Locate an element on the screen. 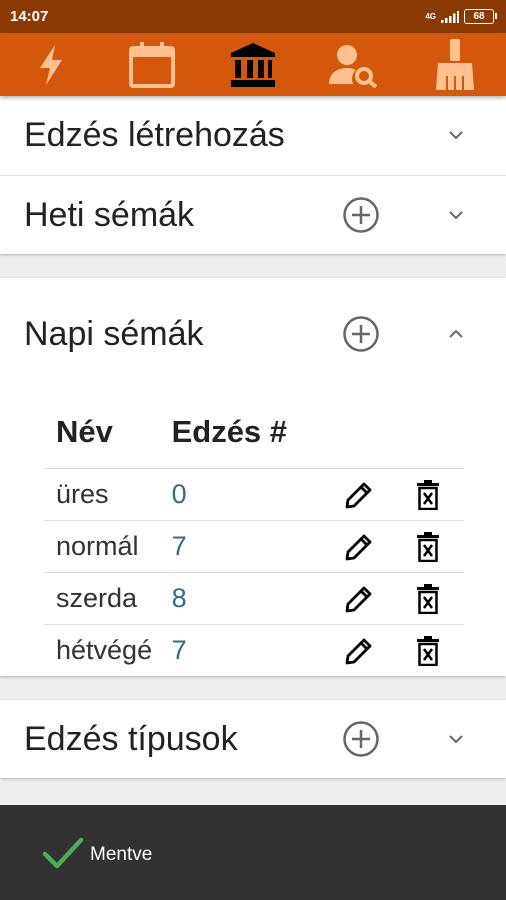  row-count: 8 is located at coordinates (248, 598).